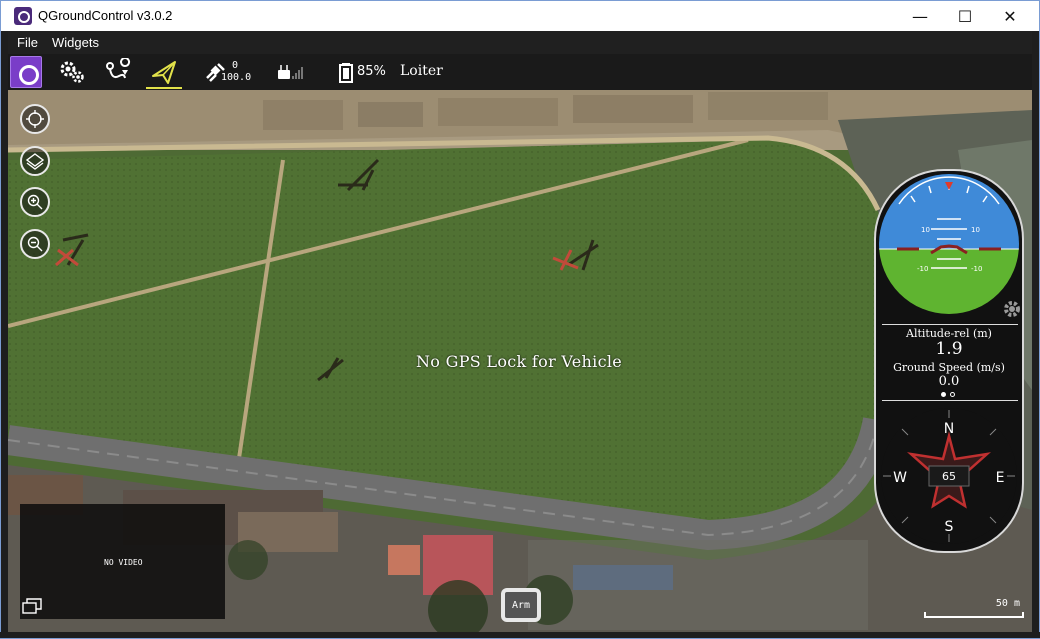 The width and height of the screenshot is (1040, 639). What do you see at coordinates (290, 72) in the screenshot?
I see `rc-signal-icon` at bounding box center [290, 72].